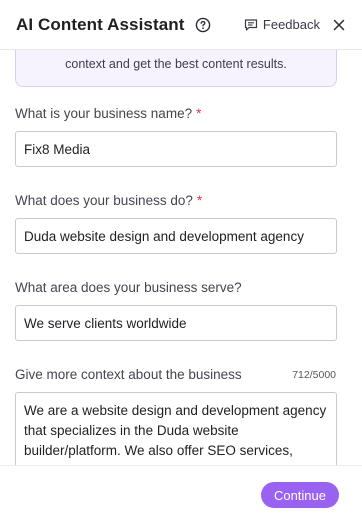 The image size is (362, 521). I want to click on business-name-input, so click(176, 149).